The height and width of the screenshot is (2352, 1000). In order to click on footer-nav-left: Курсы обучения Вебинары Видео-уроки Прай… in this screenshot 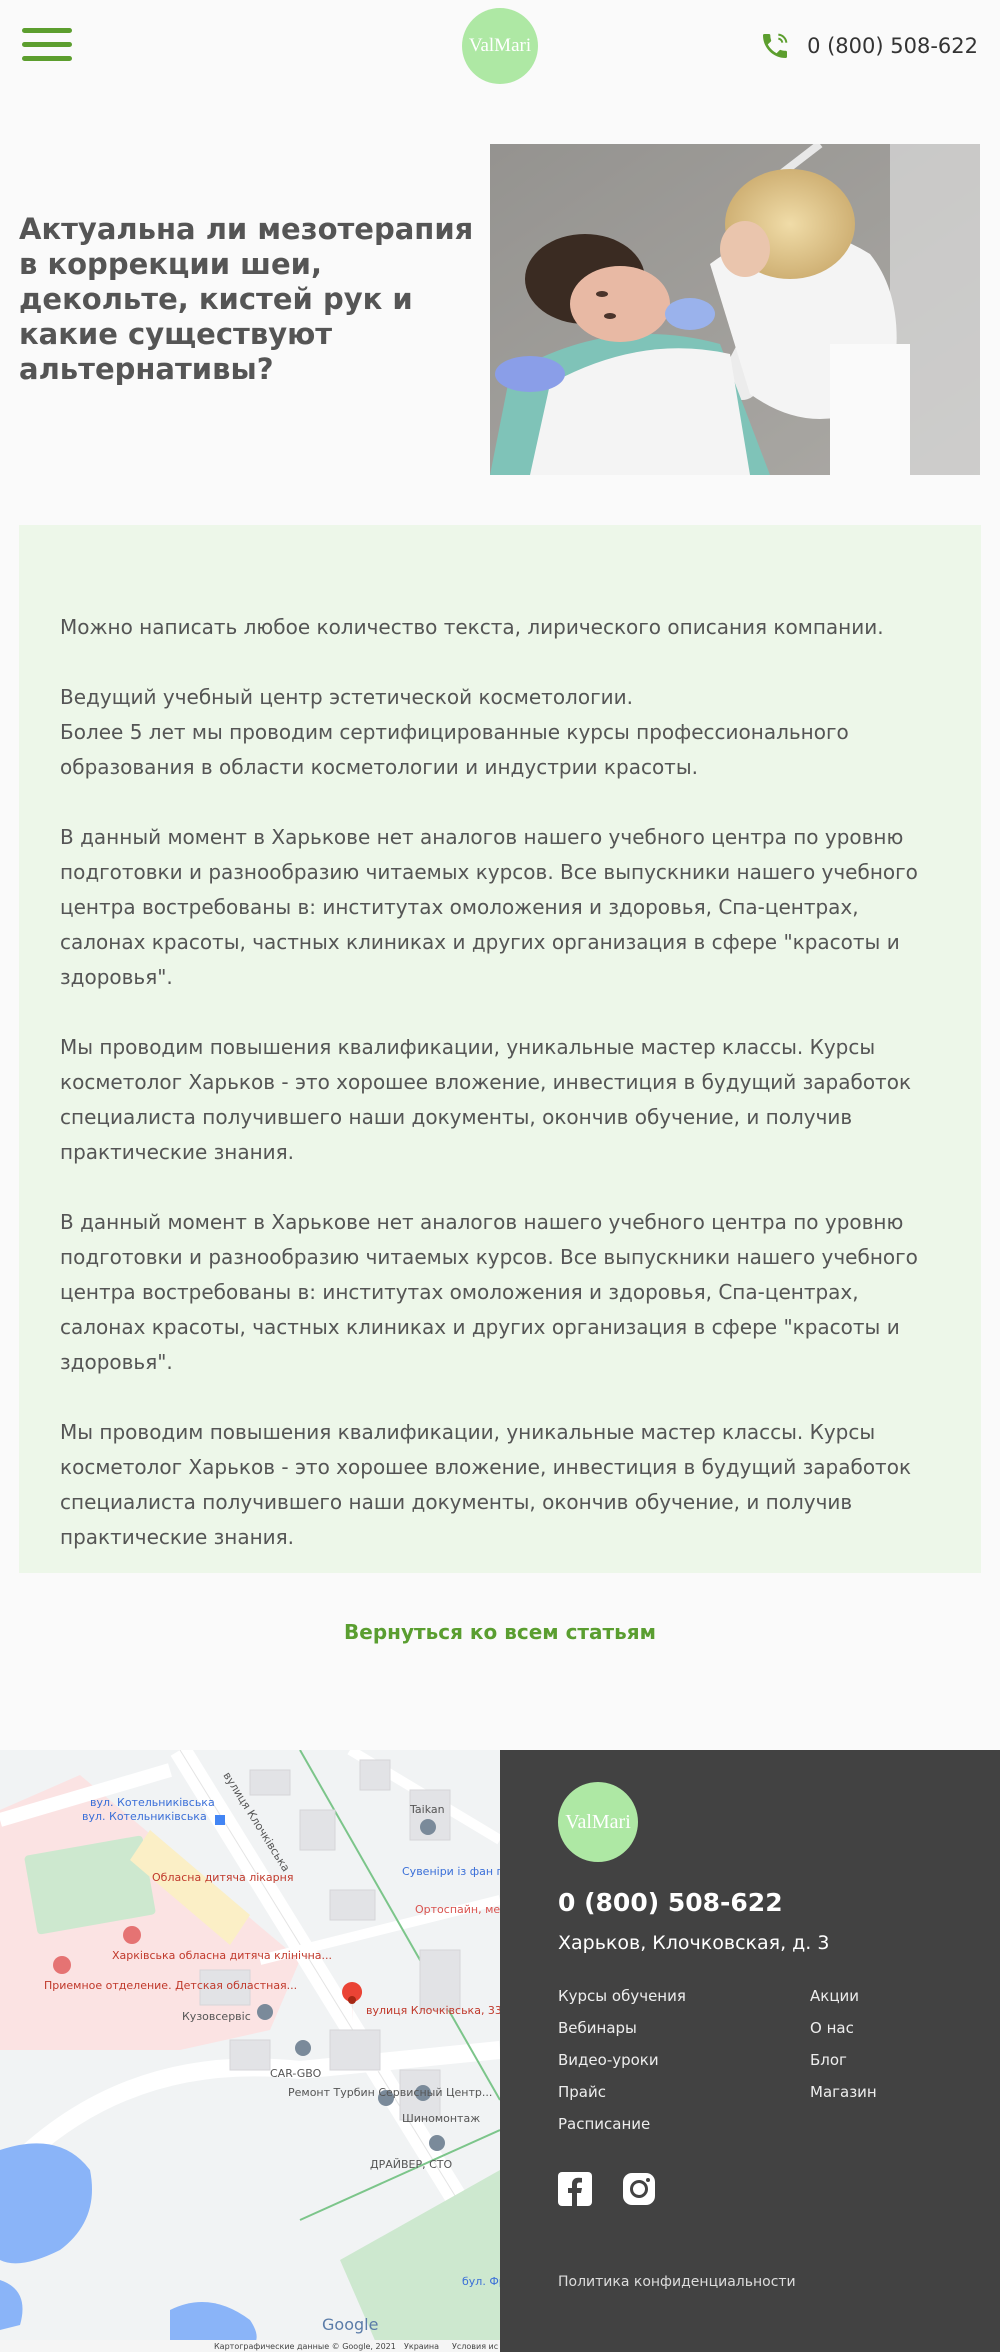, I will do `click(622, 2062)`.